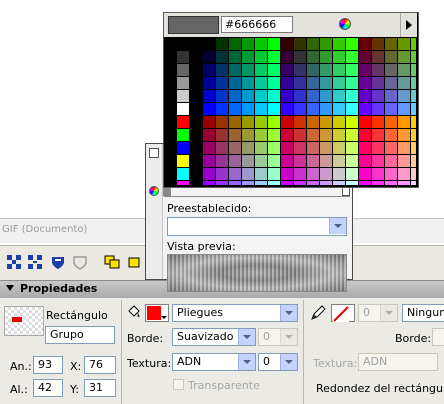 This screenshot has height=404, width=444. Describe the element at coordinates (178, 384) in the screenshot. I see `transparent-checkbox` at that location.